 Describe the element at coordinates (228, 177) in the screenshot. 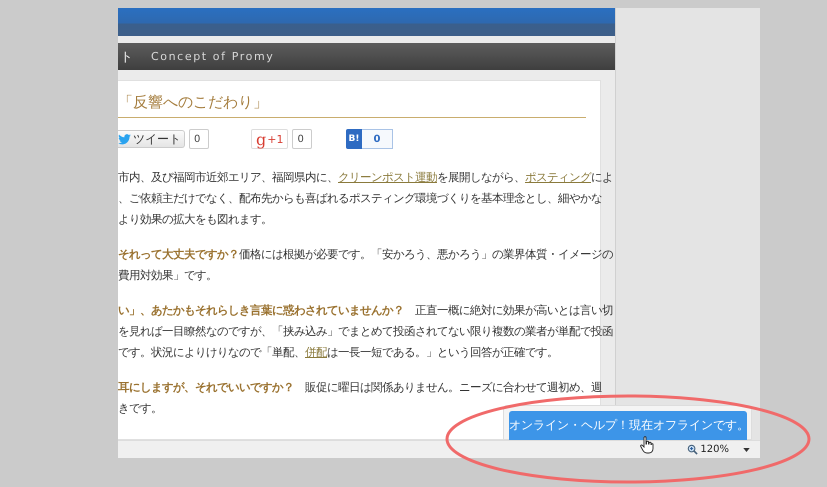

I see `body-text: 市内、及び福岡市近郊エリア、福岡県内に、` at that location.